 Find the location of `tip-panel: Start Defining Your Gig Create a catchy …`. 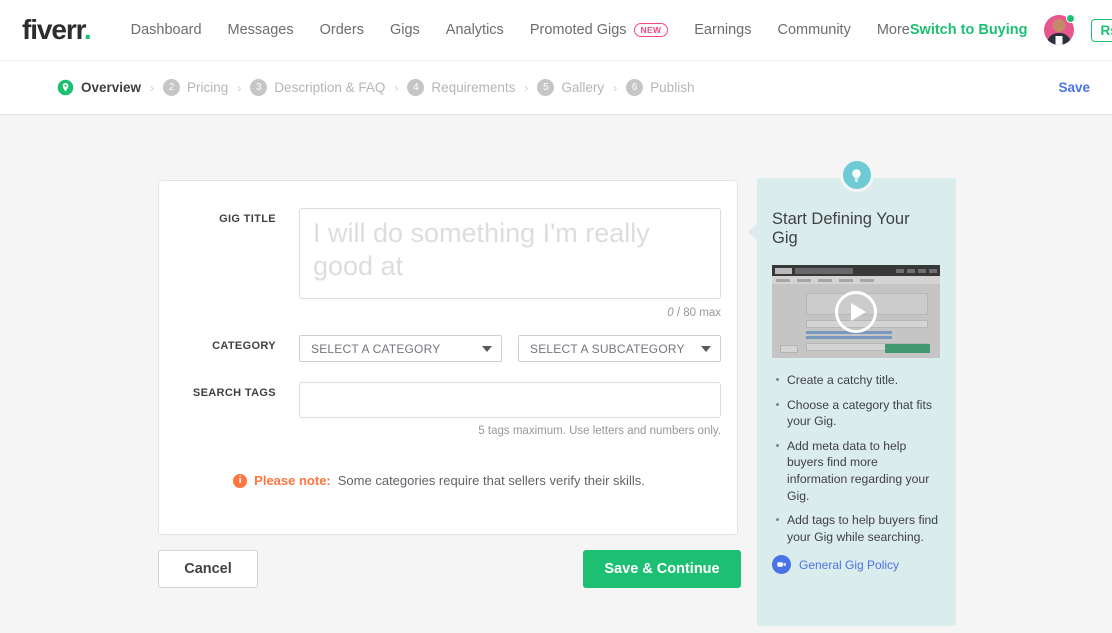

tip-panel: Start Defining Your Gig Create a catchy … is located at coordinates (852, 392).